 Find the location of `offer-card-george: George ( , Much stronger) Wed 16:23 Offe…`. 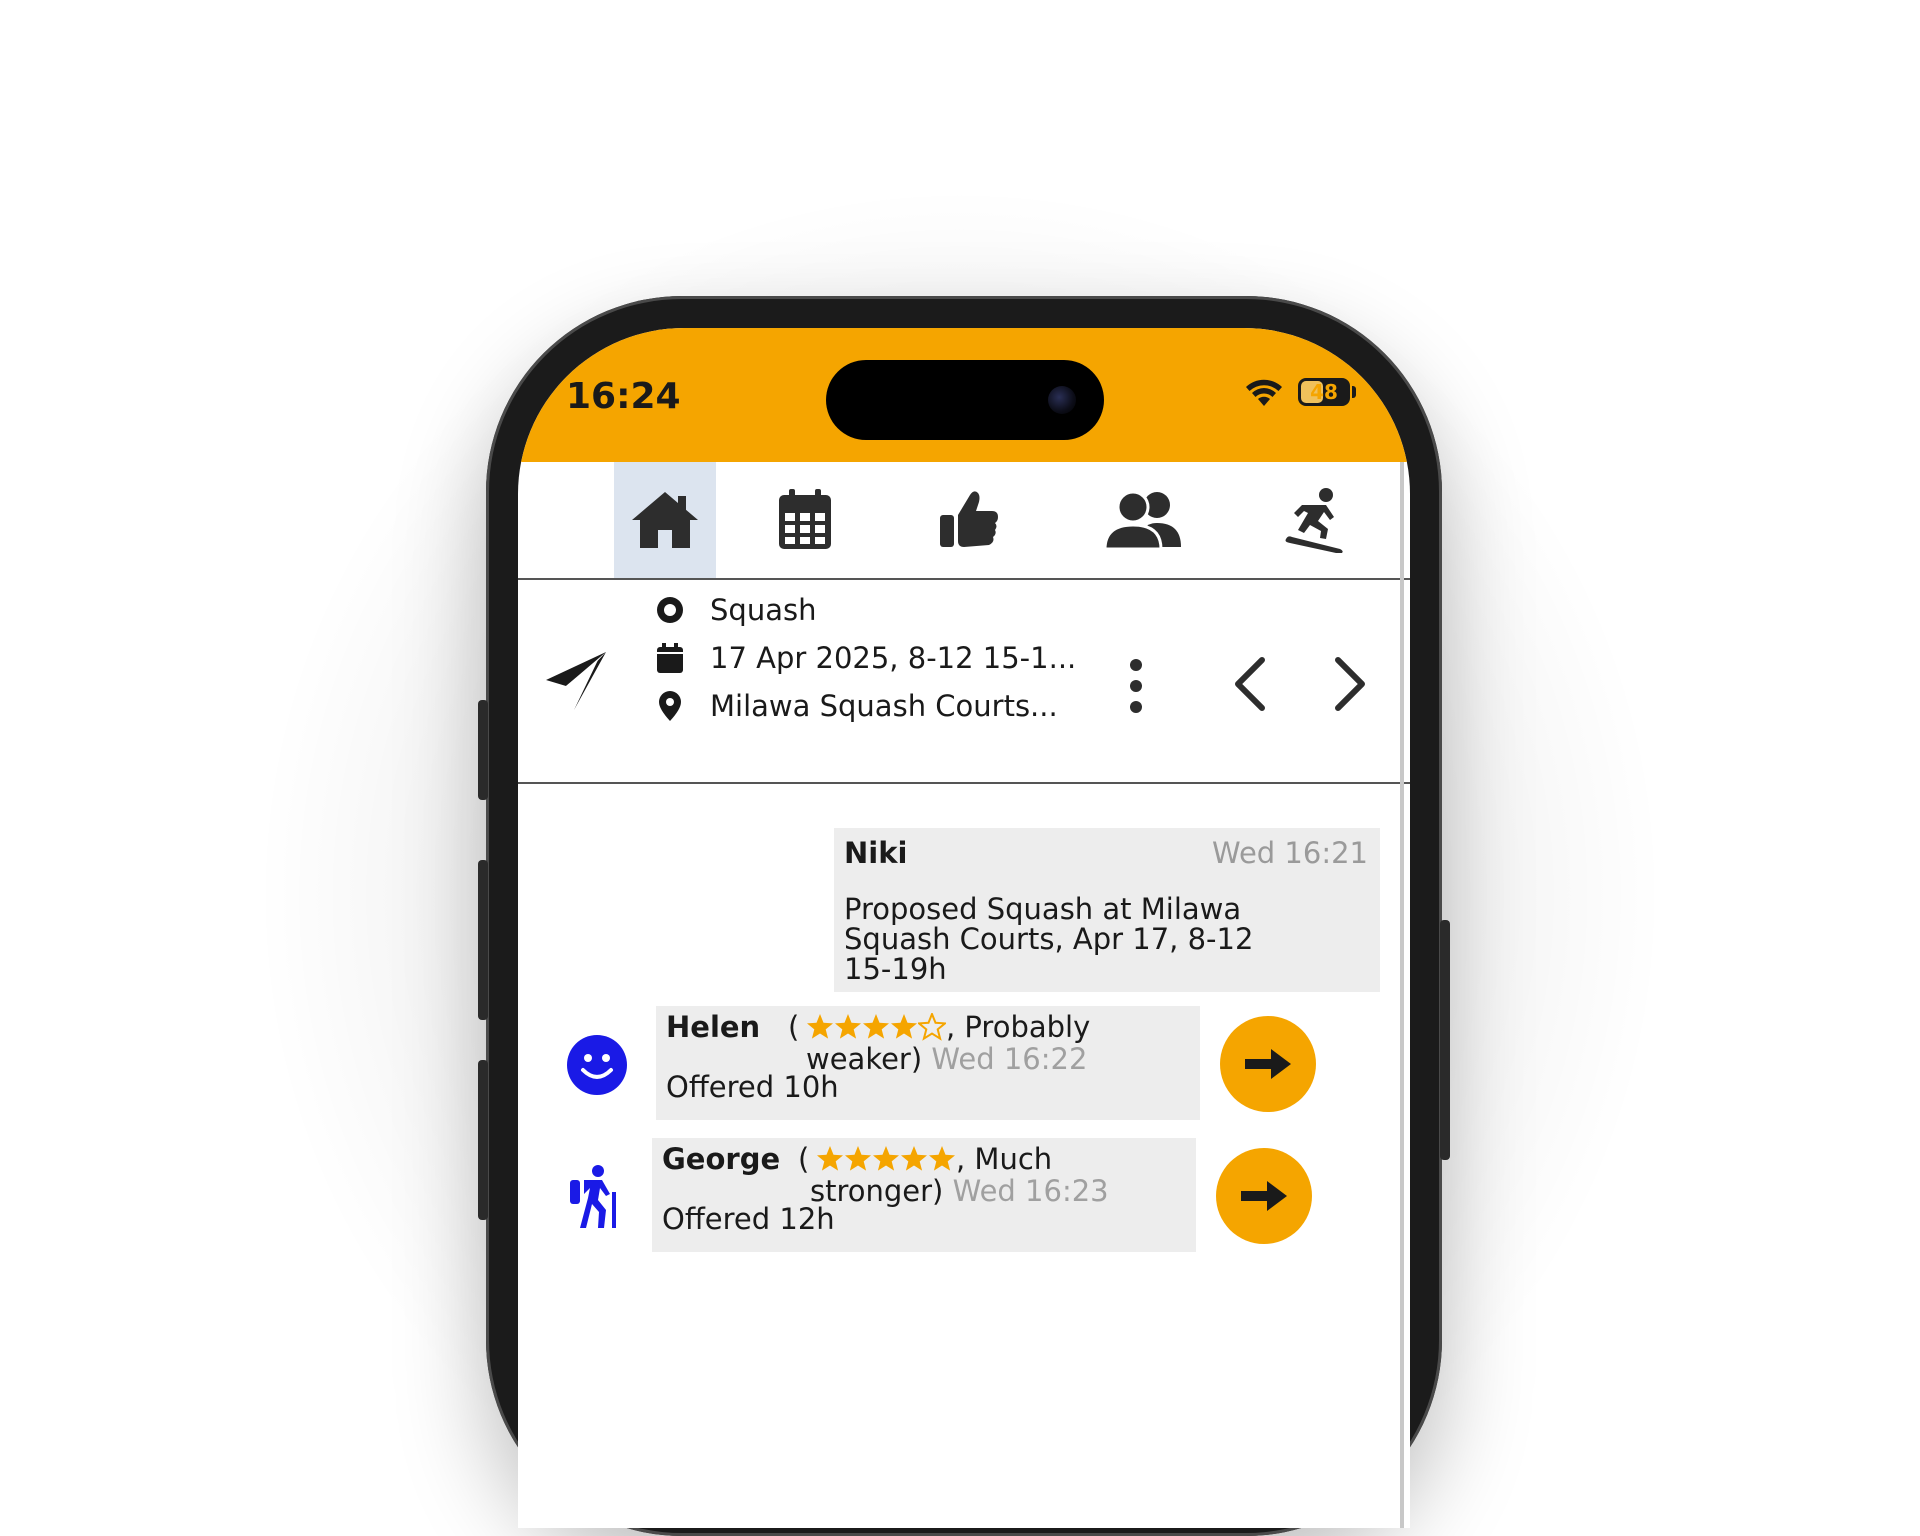

offer-card-george: George ( , Much stronger) Wed 16:23 Offe… is located at coordinates (924, 1195).